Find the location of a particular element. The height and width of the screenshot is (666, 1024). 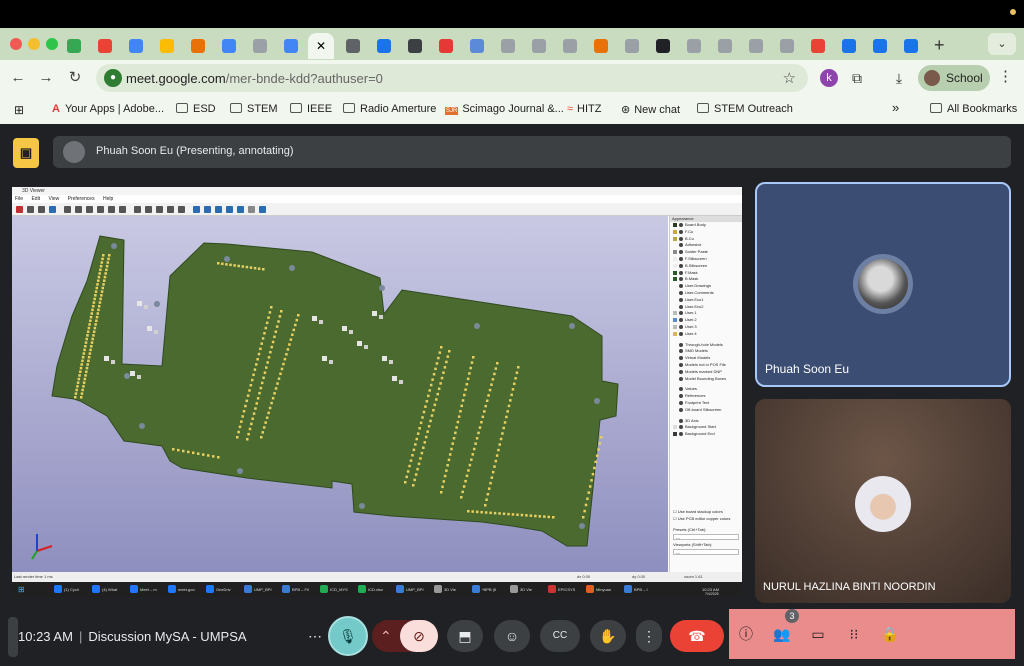

appearance-row: User.Eco1 is located at coordinates (706, 300).